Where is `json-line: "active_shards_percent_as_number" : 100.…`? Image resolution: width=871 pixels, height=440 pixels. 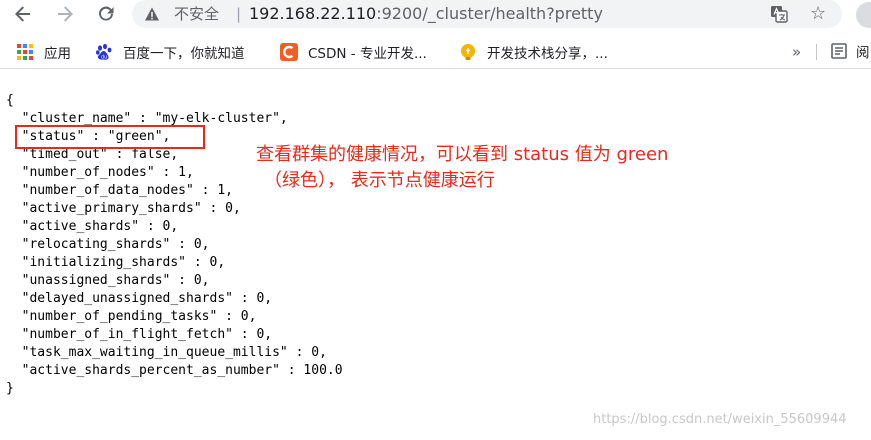
json-line: "active_shards_percent_as_number" : 100.… is located at coordinates (174, 370).